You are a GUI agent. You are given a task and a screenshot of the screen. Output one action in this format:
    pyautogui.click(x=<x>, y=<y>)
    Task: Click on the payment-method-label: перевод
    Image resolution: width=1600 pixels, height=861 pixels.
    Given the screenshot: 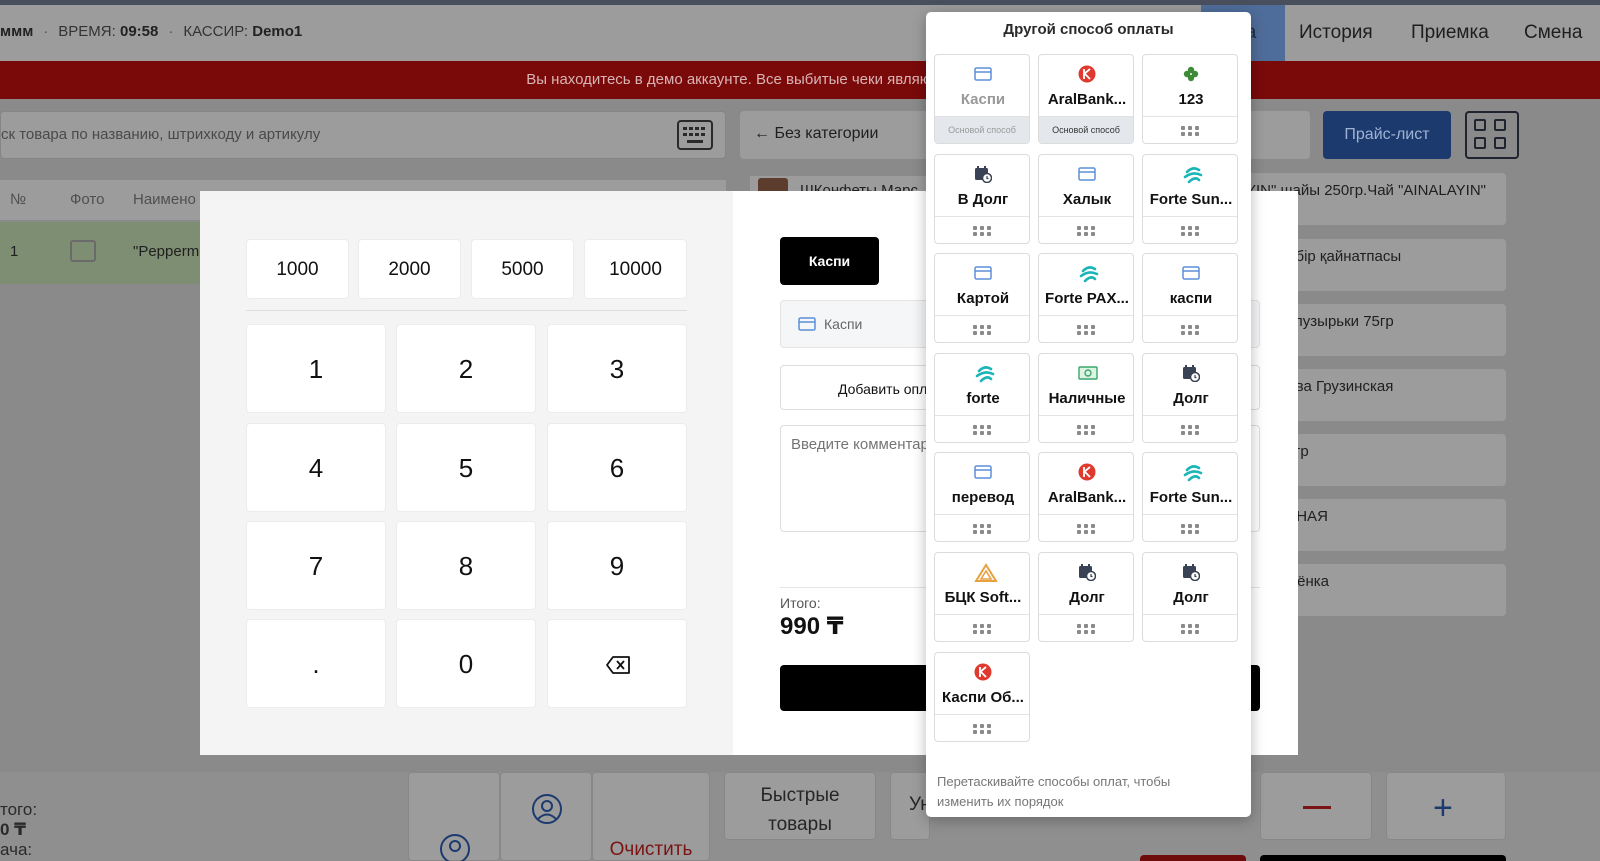 What is the action you would take?
    pyautogui.click(x=983, y=498)
    